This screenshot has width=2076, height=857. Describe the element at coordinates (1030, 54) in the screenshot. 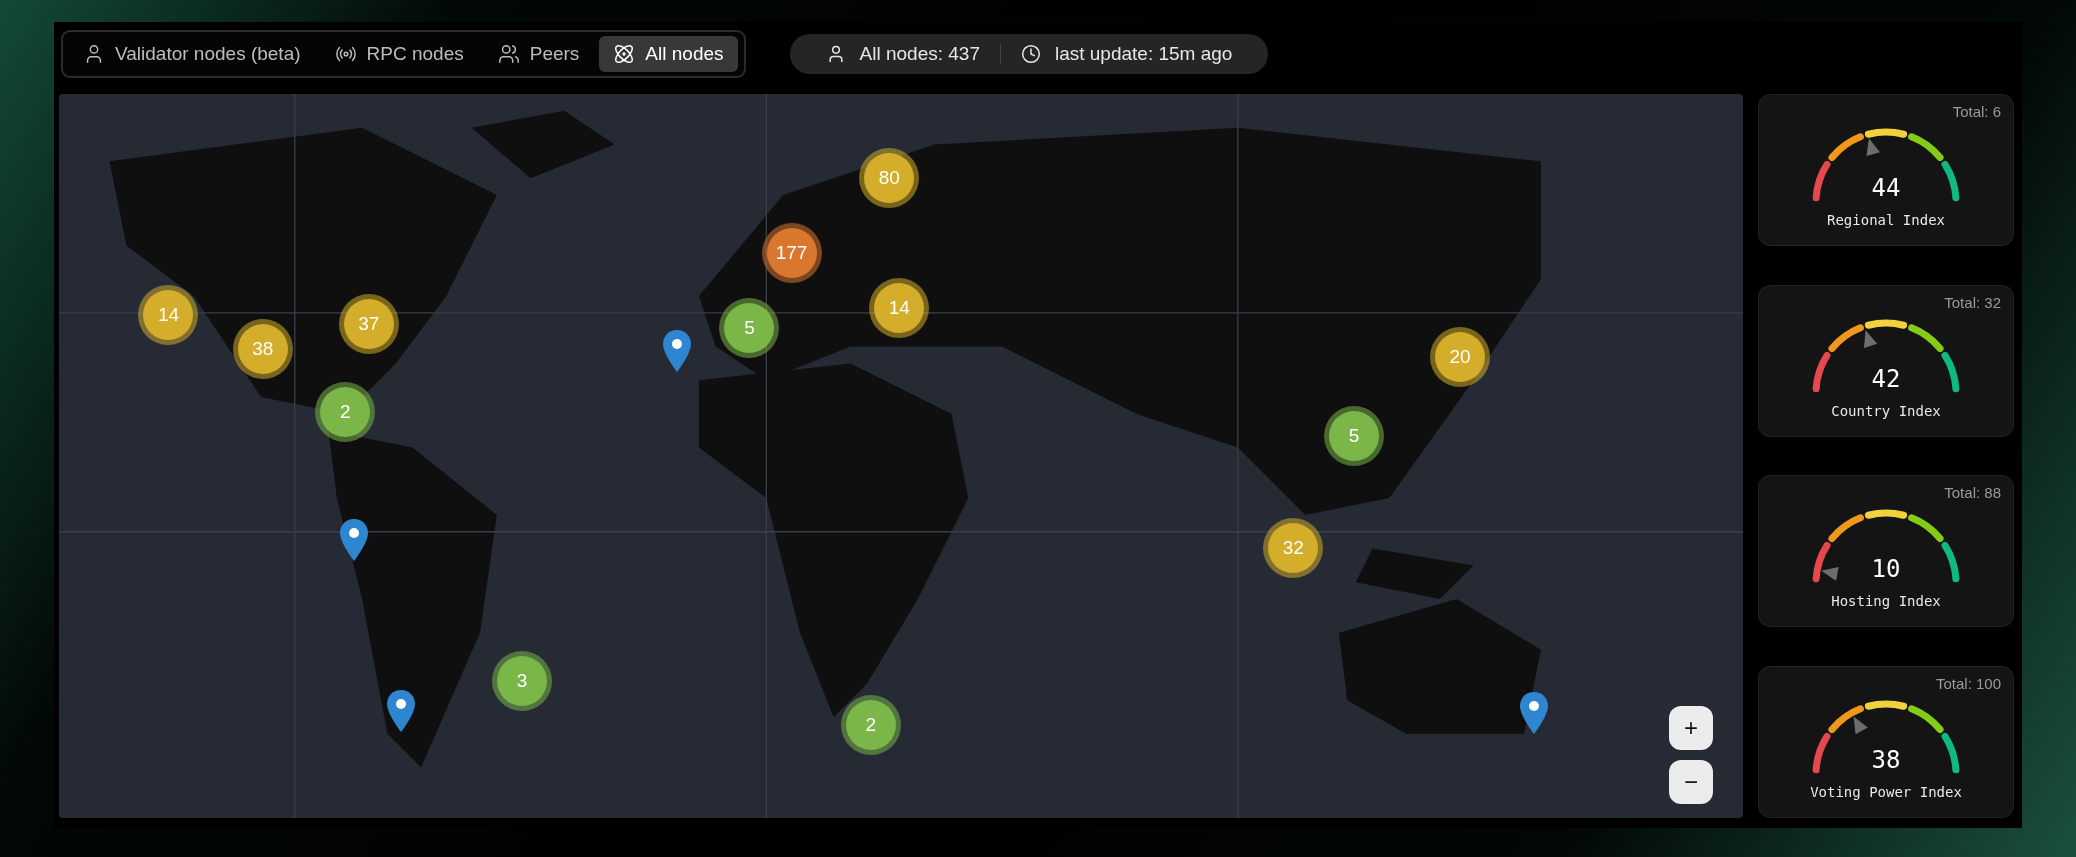

I see `clock-icon` at that location.